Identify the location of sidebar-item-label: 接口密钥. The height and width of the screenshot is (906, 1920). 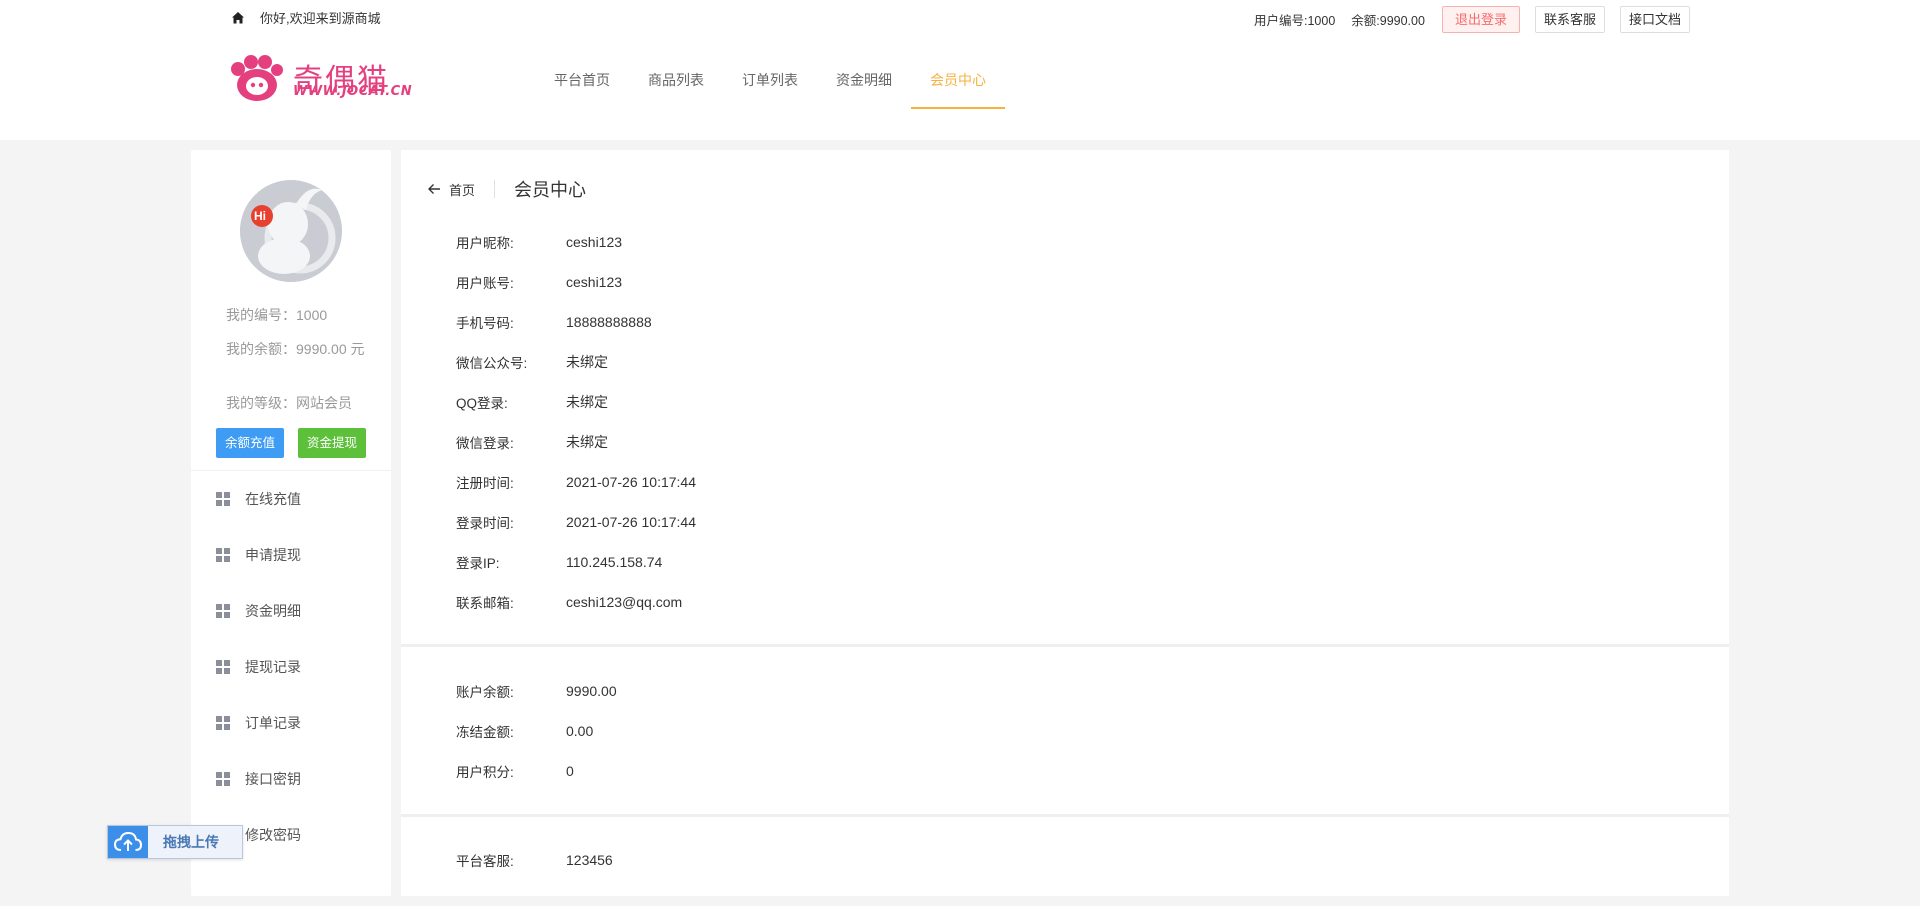
(273, 779).